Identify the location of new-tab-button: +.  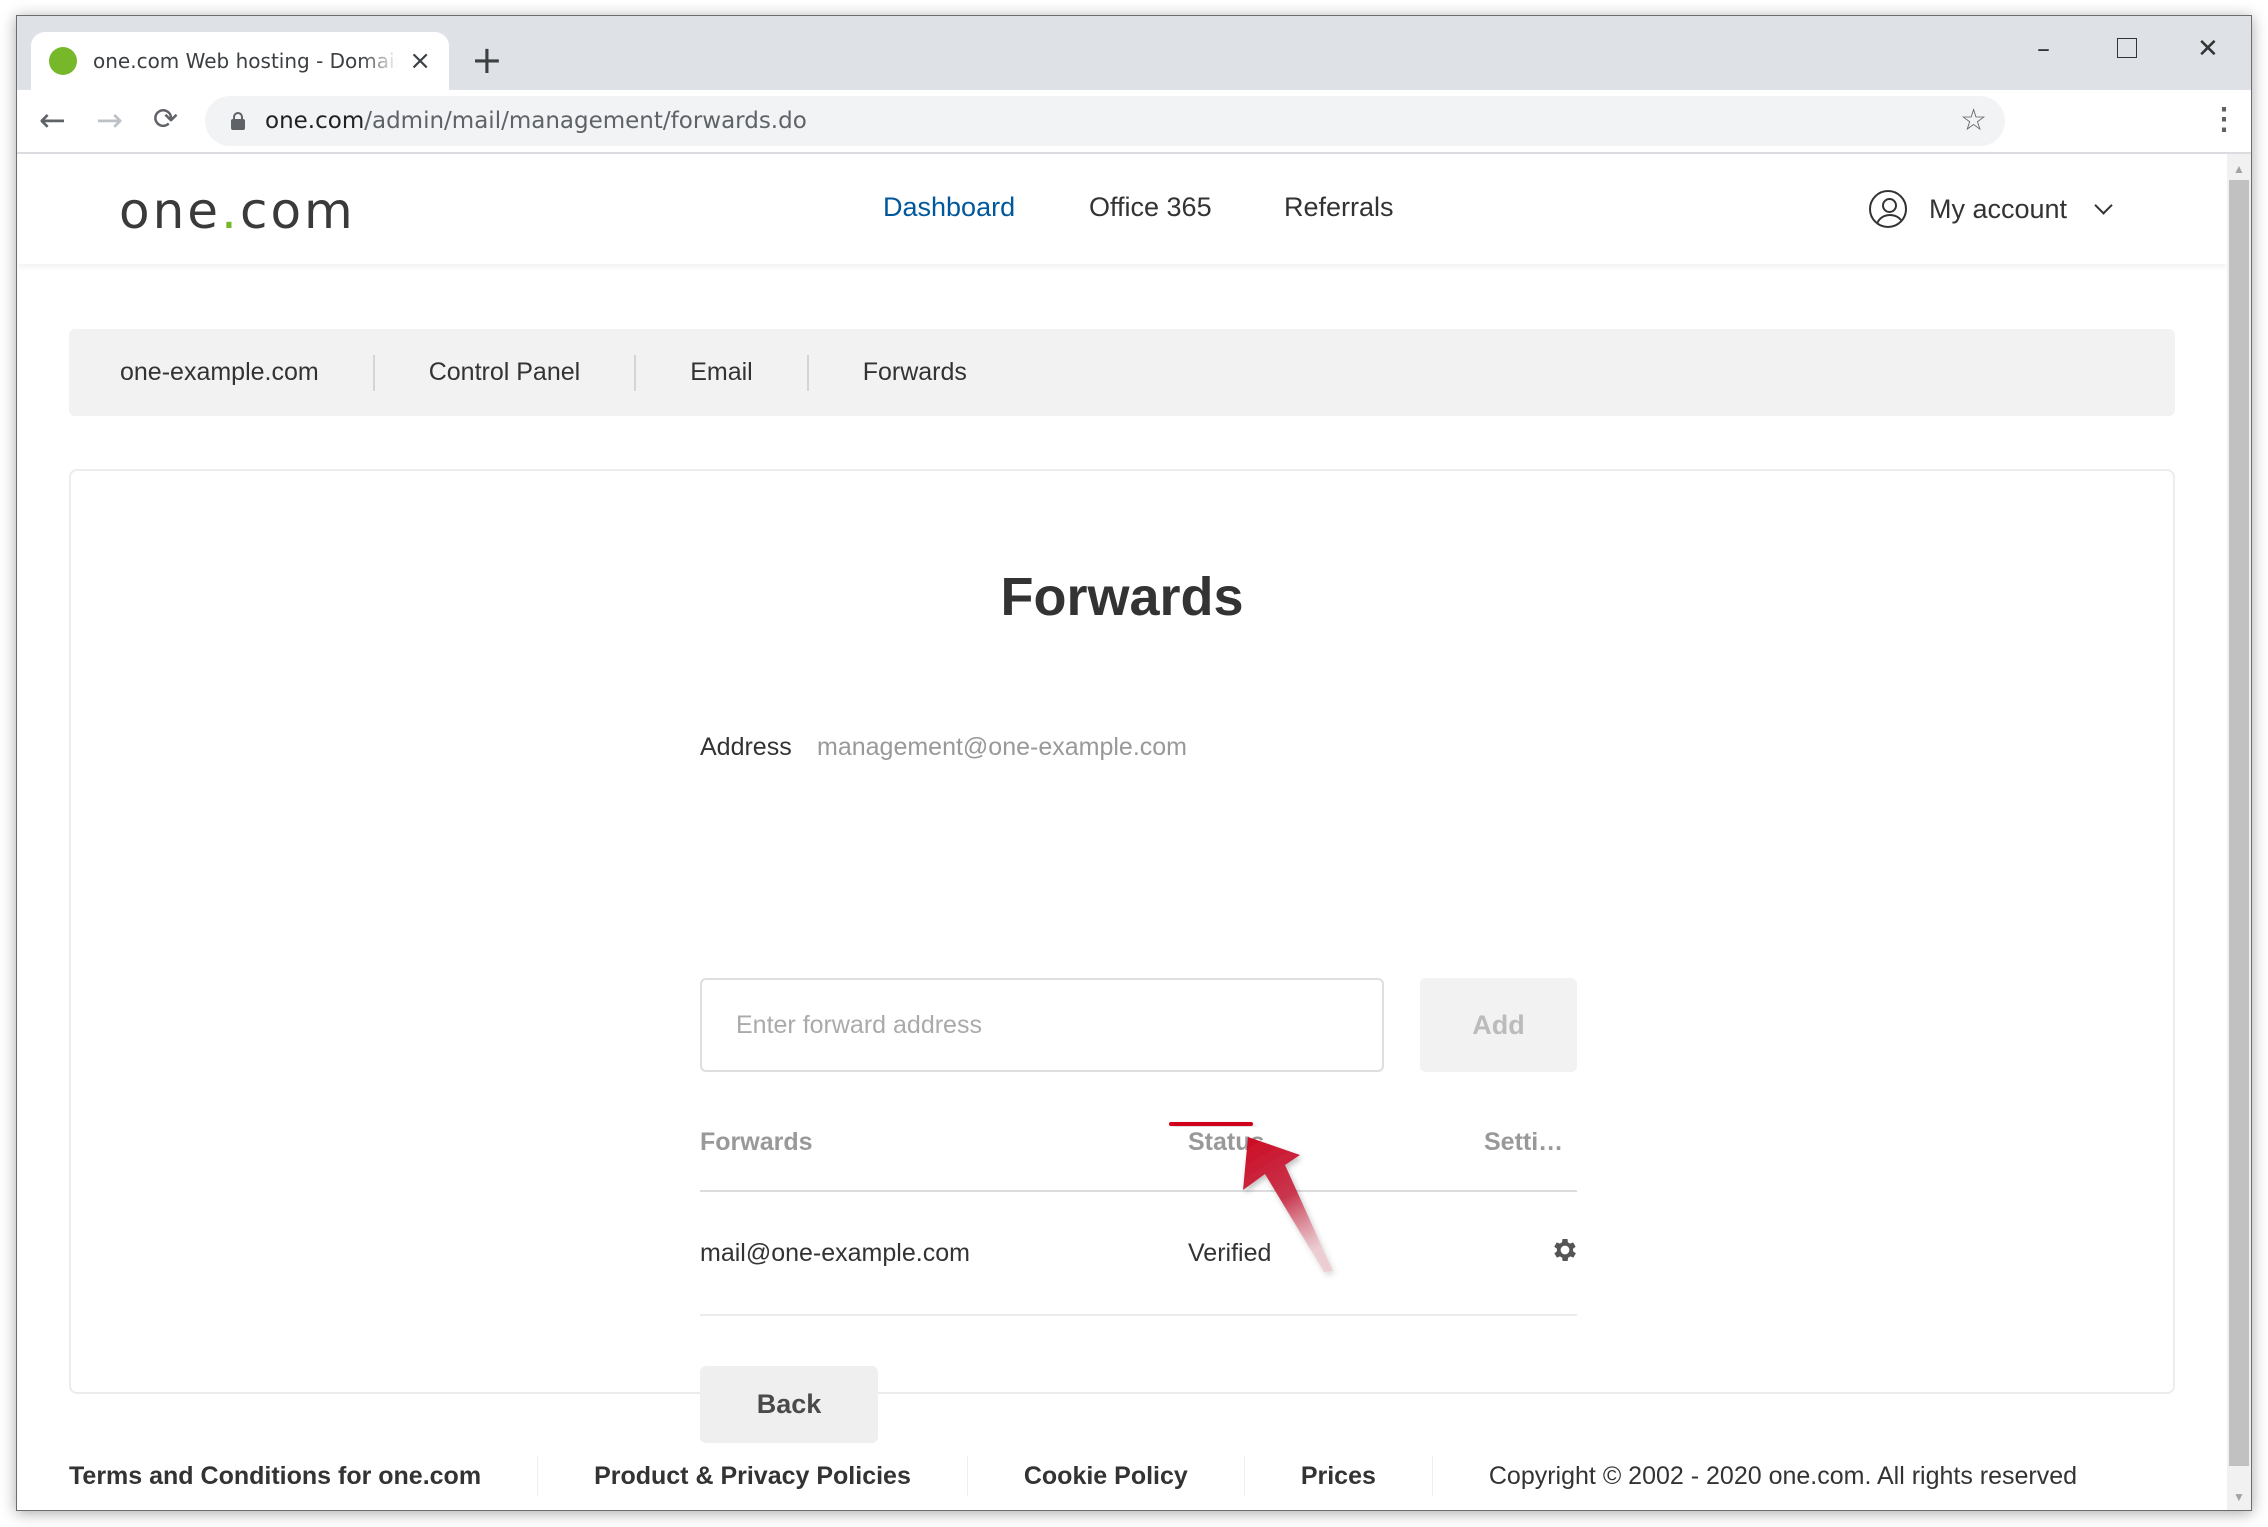
(487, 60).